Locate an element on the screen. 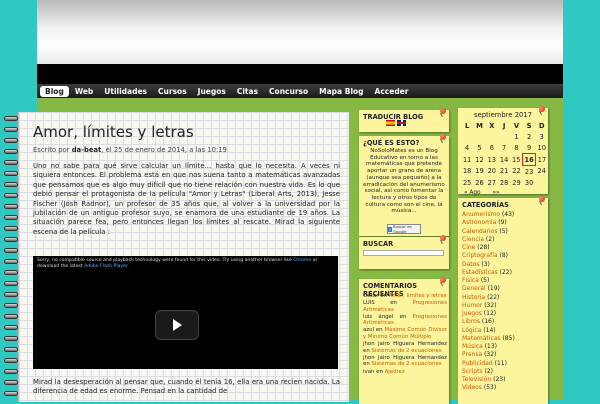 The height and width of the screenshot is (404, 600). nav-item-utilidades: Utilidades is located at coordinates (125, 91).